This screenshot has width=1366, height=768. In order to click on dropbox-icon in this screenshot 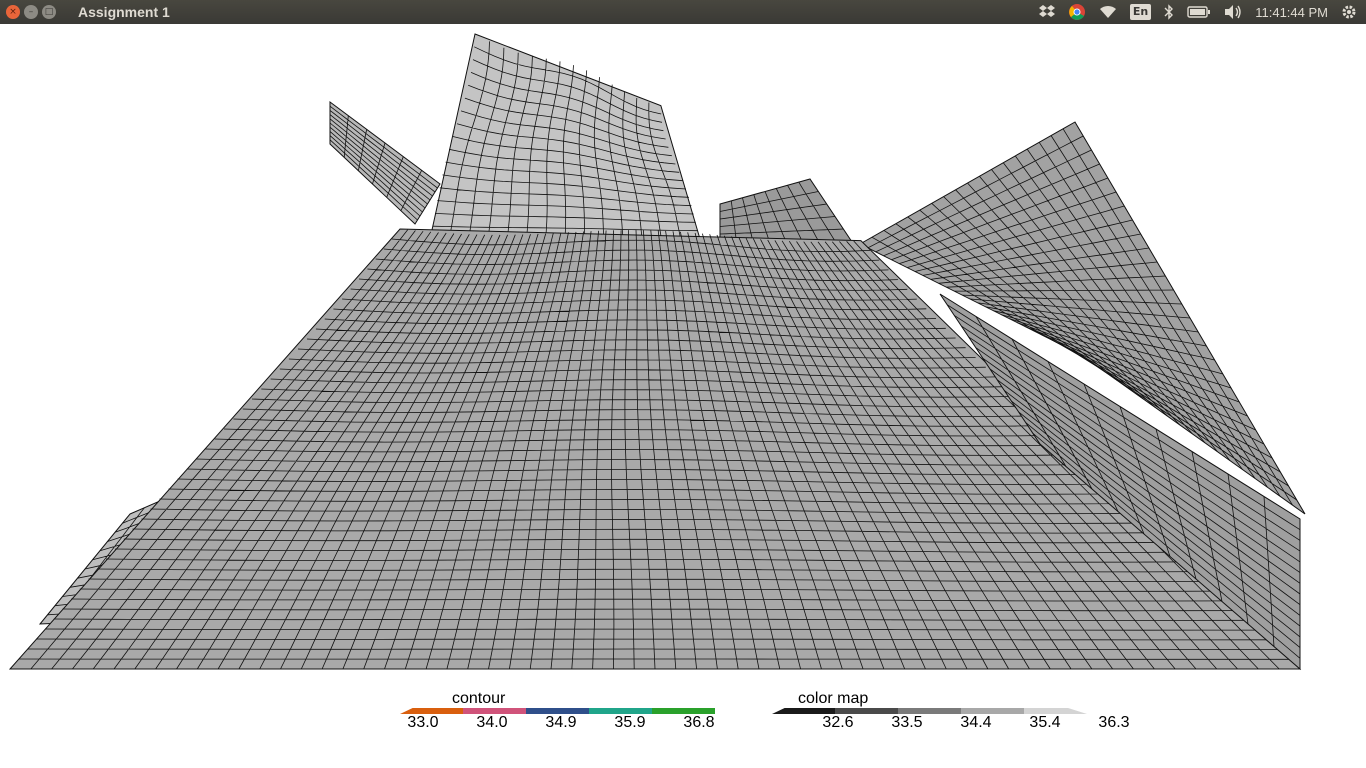, I will do `click(1047, 12)`.